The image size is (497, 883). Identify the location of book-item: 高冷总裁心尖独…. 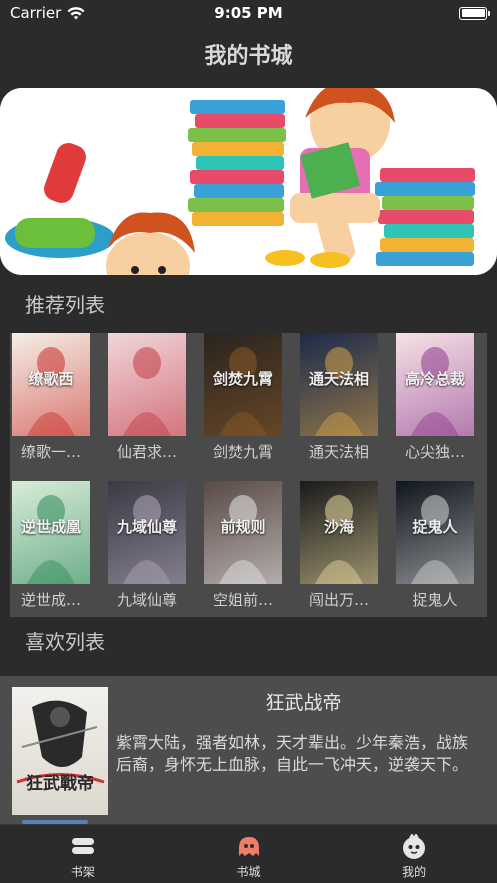
(435, 397).